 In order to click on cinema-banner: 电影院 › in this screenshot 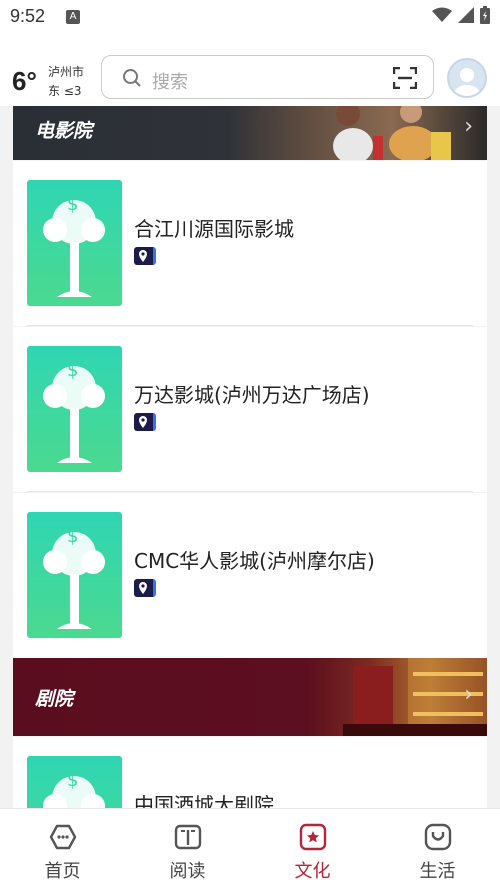, I will do `click(250, 133)`.